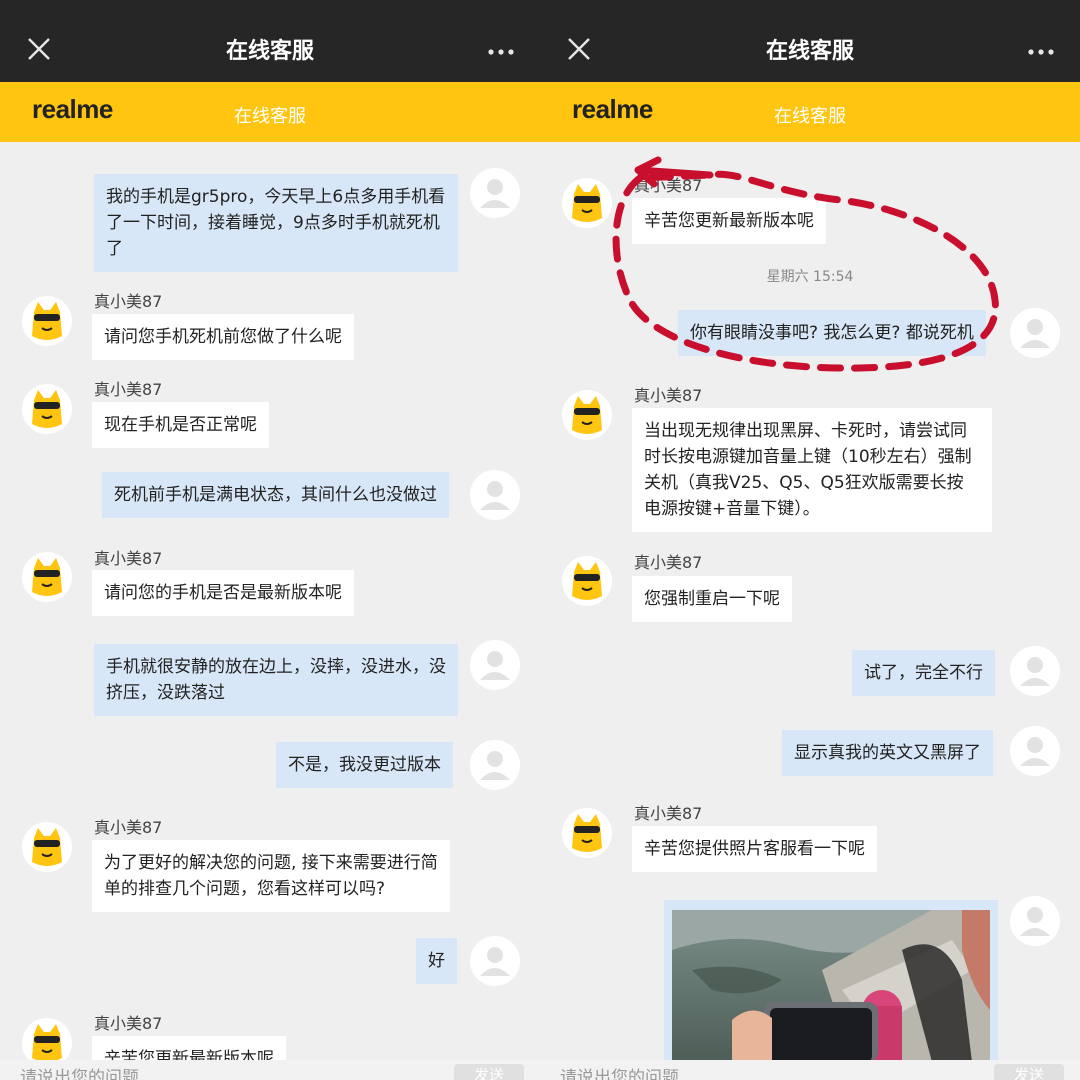 This screenshot has width=1080, height=1080. I want to click on agent-message-bubble: 请问您的手机是否是最新版本呢, so click(223, 593).